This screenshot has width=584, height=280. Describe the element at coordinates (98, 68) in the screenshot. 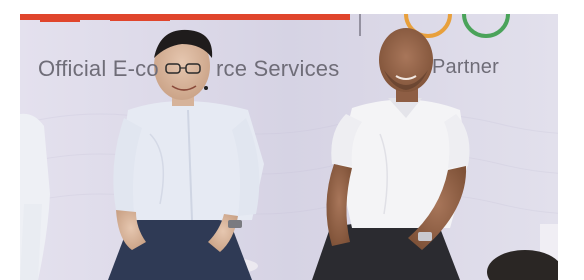

I see `banner-text-left: Official E-co` at that location.